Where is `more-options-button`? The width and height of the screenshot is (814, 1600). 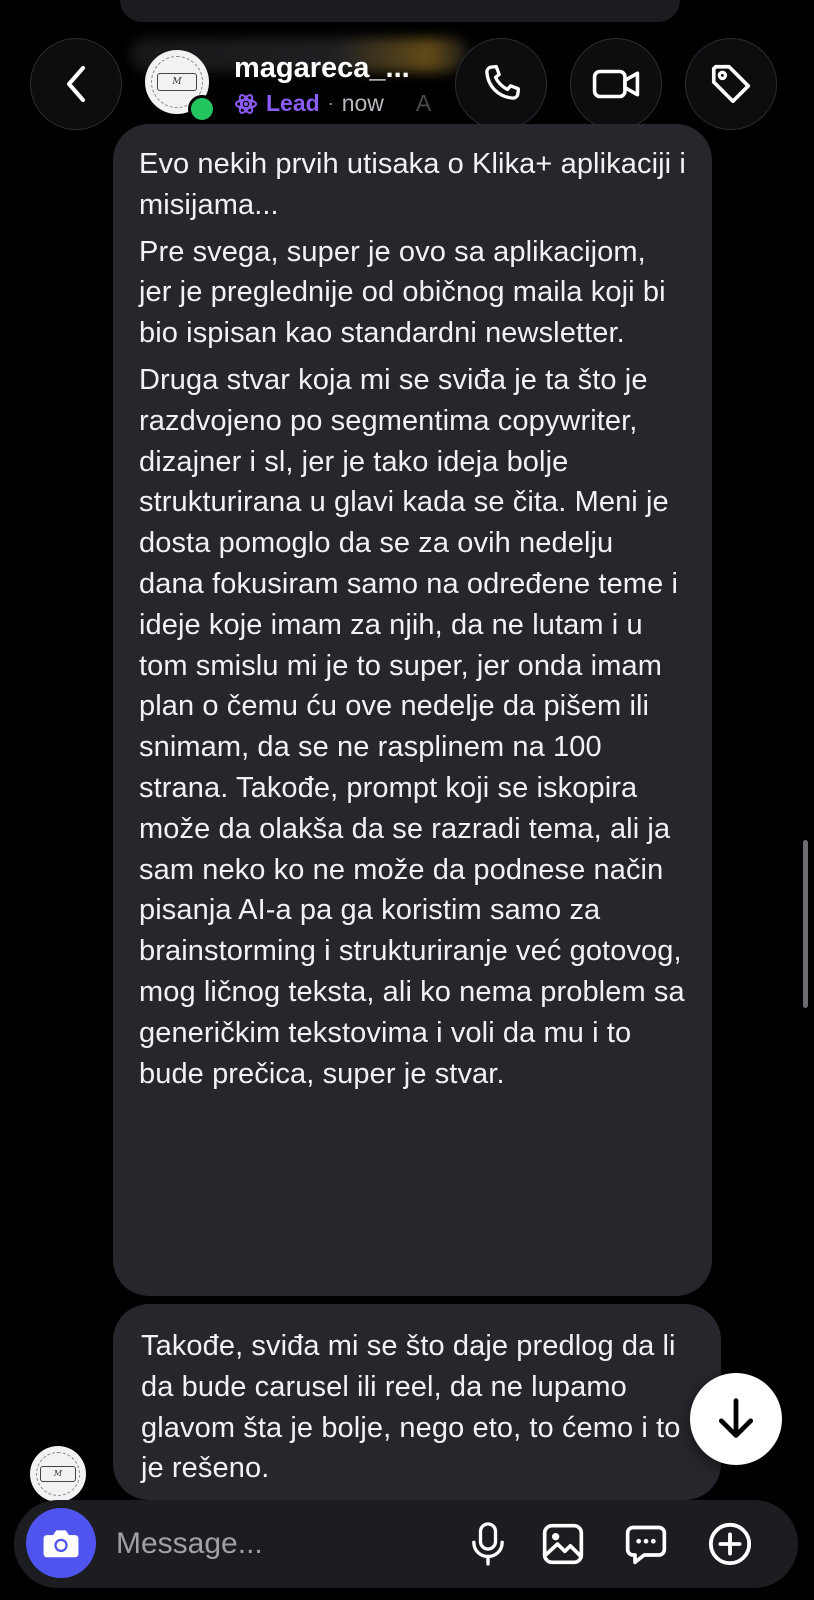
more-options-button is located at coordinates (730, 1544).